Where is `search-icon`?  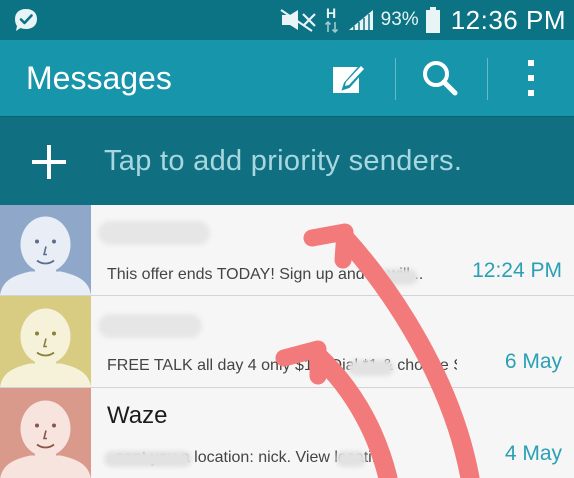
search-icon is located at coordinates (440, 78).